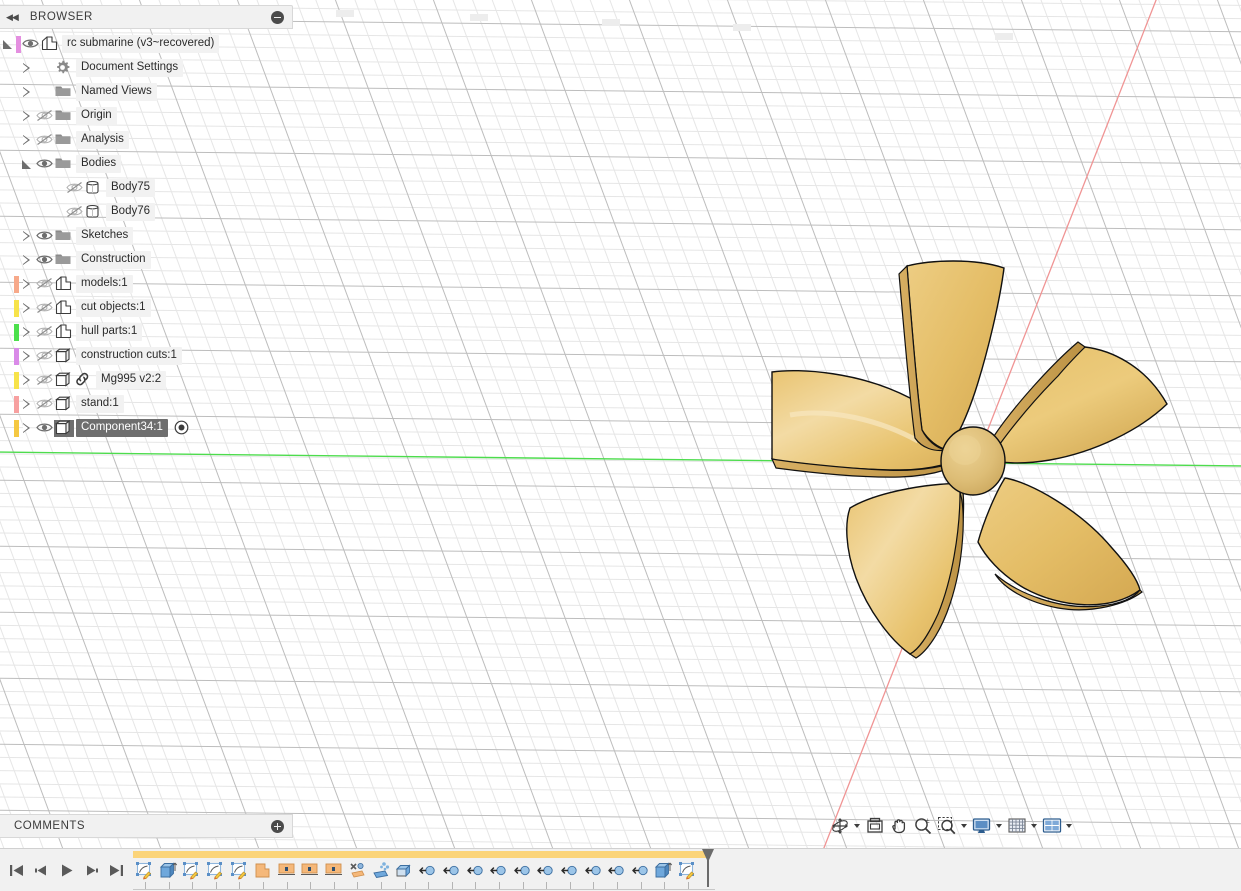 The width and height of the screenshot is (1241, 891). I want to click on tree-item-named-views: Named Views, so click(146, 92).